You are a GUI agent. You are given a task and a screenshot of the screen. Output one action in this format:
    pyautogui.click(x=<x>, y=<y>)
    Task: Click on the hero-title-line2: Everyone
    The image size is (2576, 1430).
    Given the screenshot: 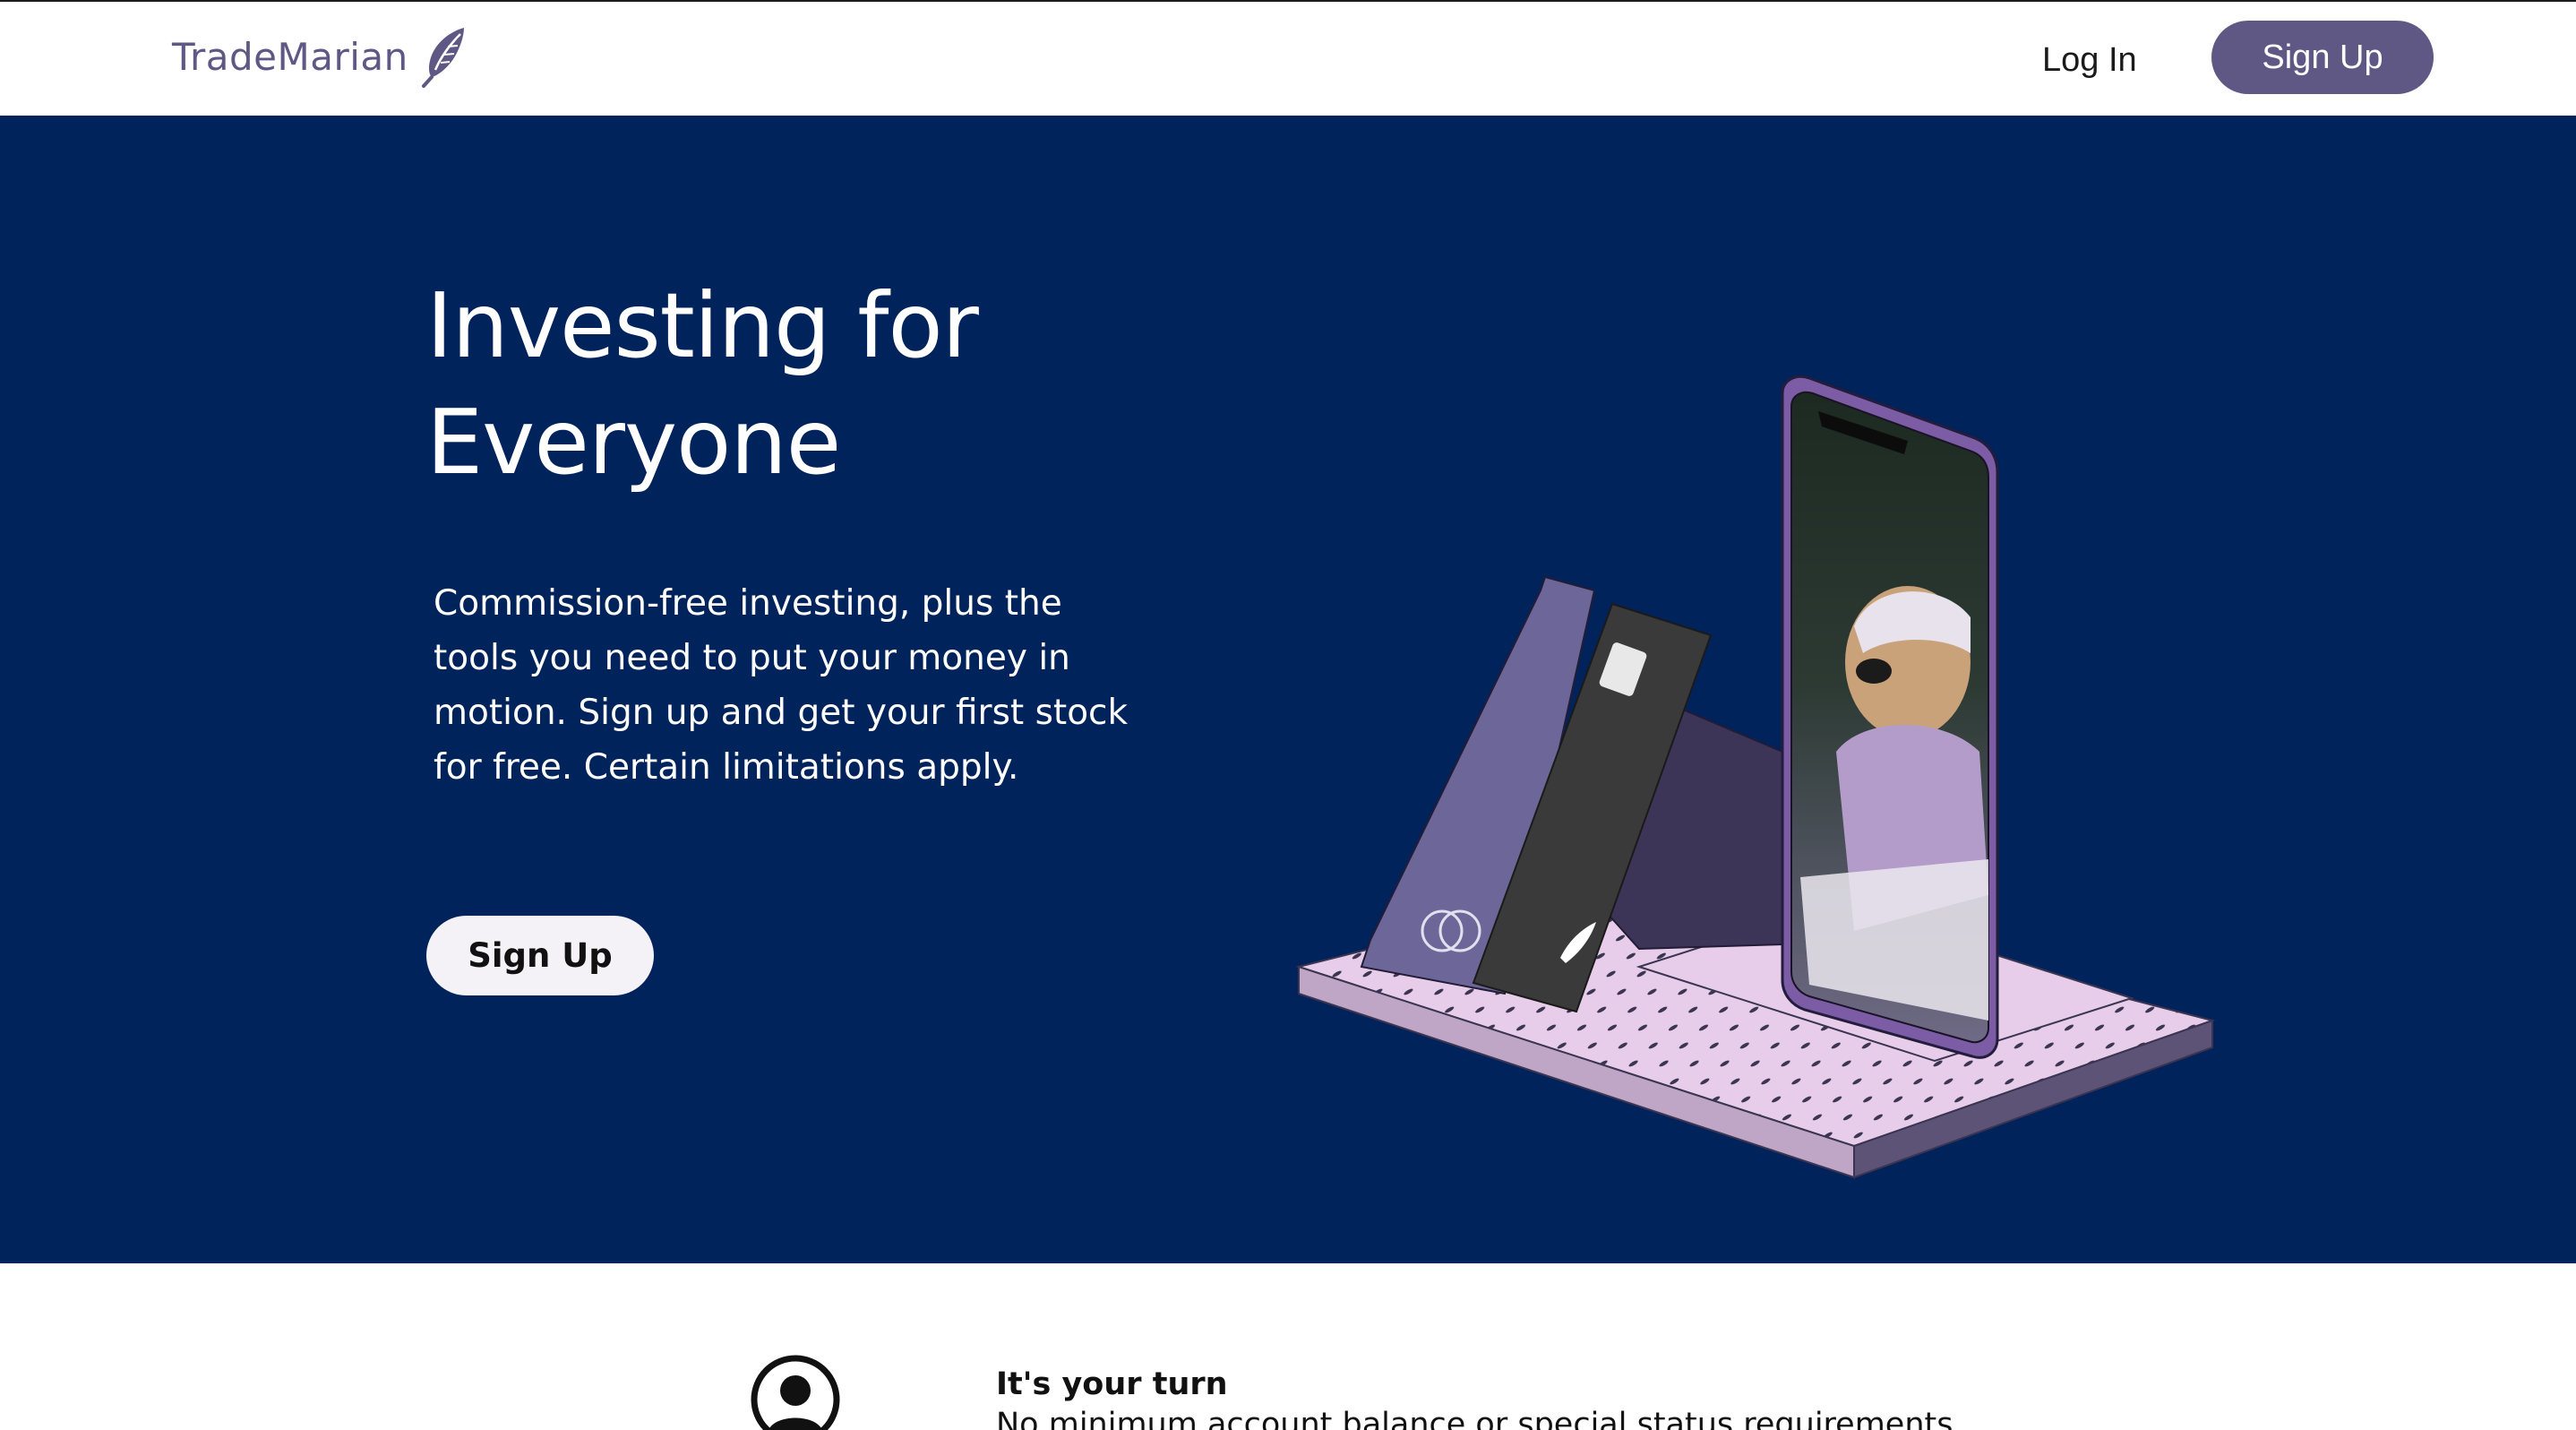 What is the action you would take?
    pyautogui.click(x=633, y=442)
    